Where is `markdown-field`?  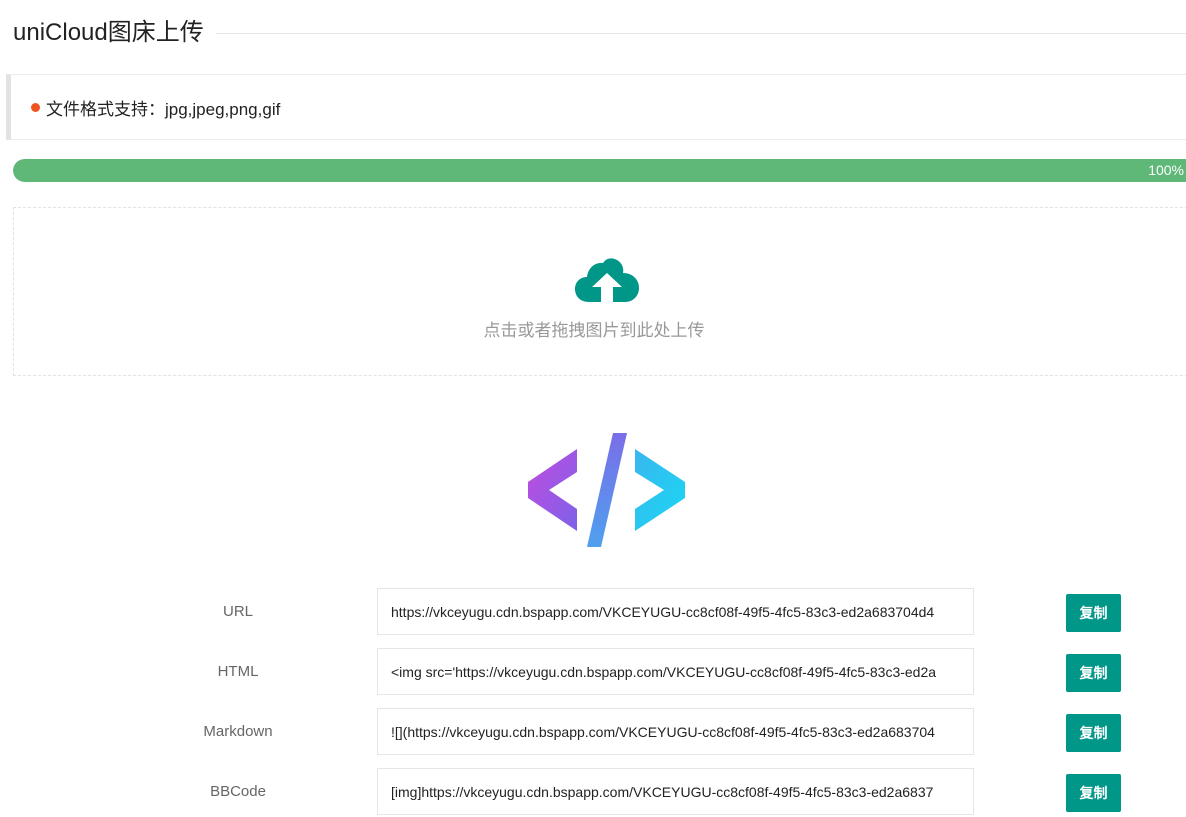
markdown-field is located at coordinates (675, 731).